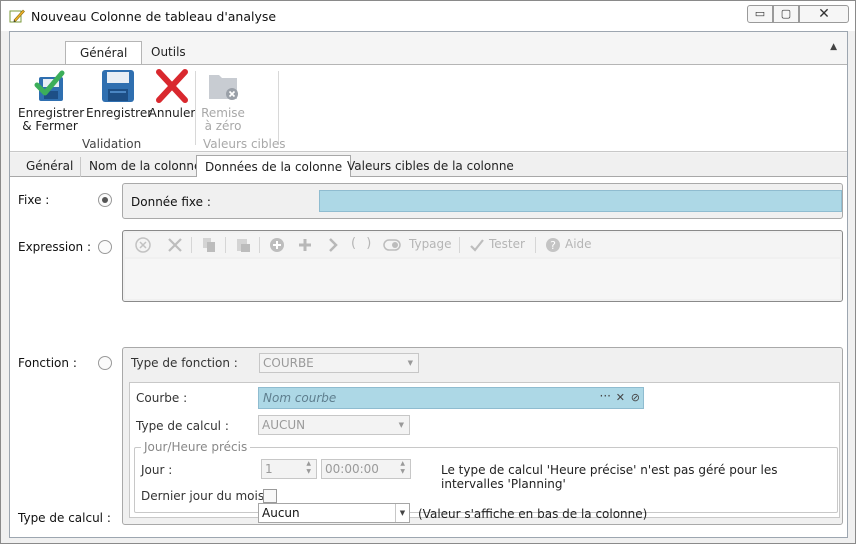 Image resolution: width=856 pixels, height=544 pixels. Describe the element at coordinates (206, 496) in the screenshot. I see `dernier-jour-label: Dernier jour du mois :` at that location.